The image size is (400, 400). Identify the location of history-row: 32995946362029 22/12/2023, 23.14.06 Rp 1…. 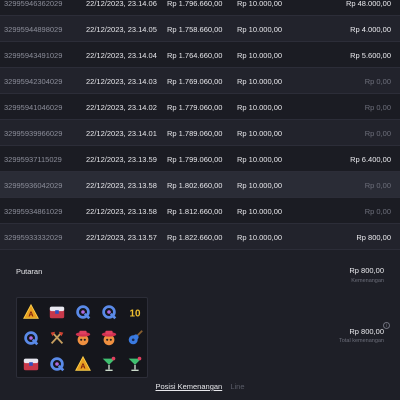
(200, 8).